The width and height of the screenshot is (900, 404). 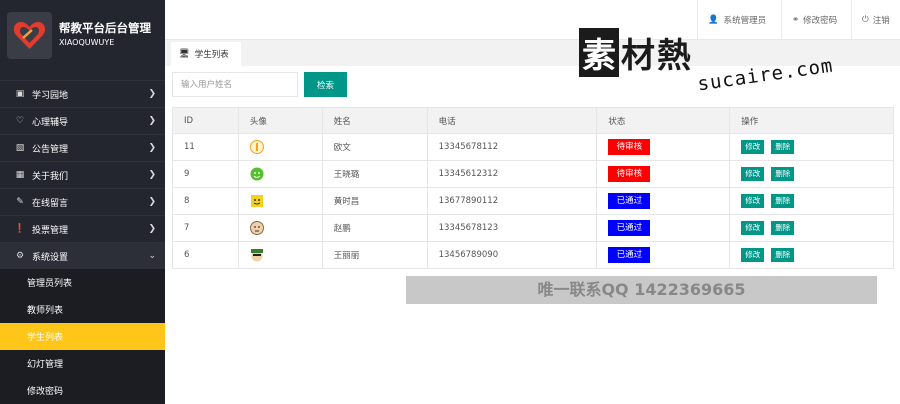 I want to click on cell-name: 黄时昌, so click(x=374, y=201).